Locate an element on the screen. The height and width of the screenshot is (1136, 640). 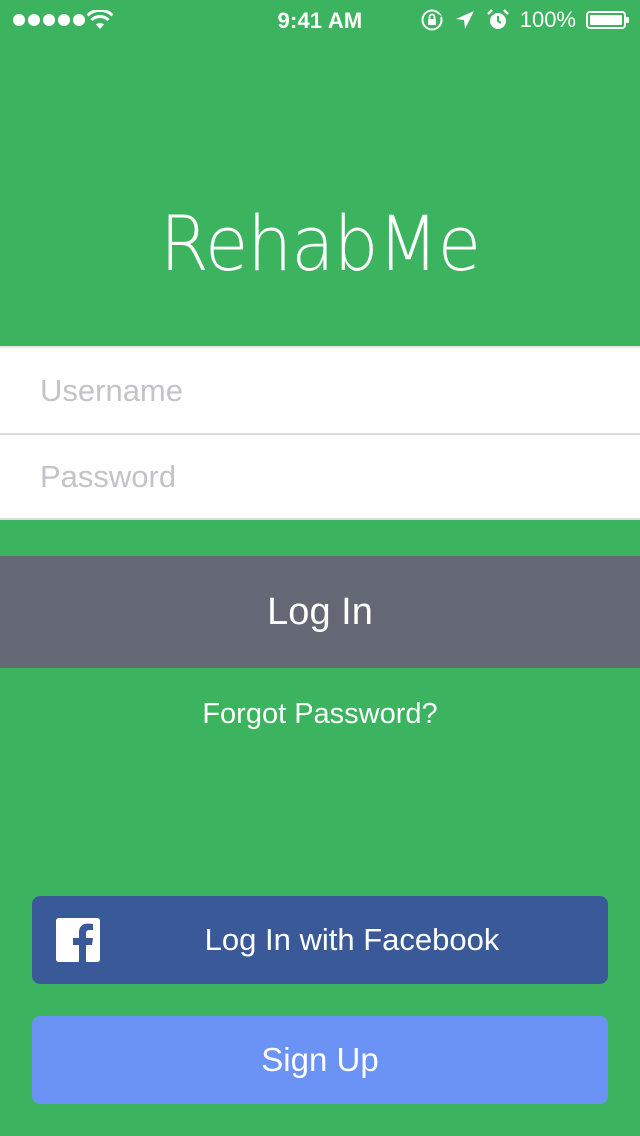
username-row is located at coordinates (320, 390).